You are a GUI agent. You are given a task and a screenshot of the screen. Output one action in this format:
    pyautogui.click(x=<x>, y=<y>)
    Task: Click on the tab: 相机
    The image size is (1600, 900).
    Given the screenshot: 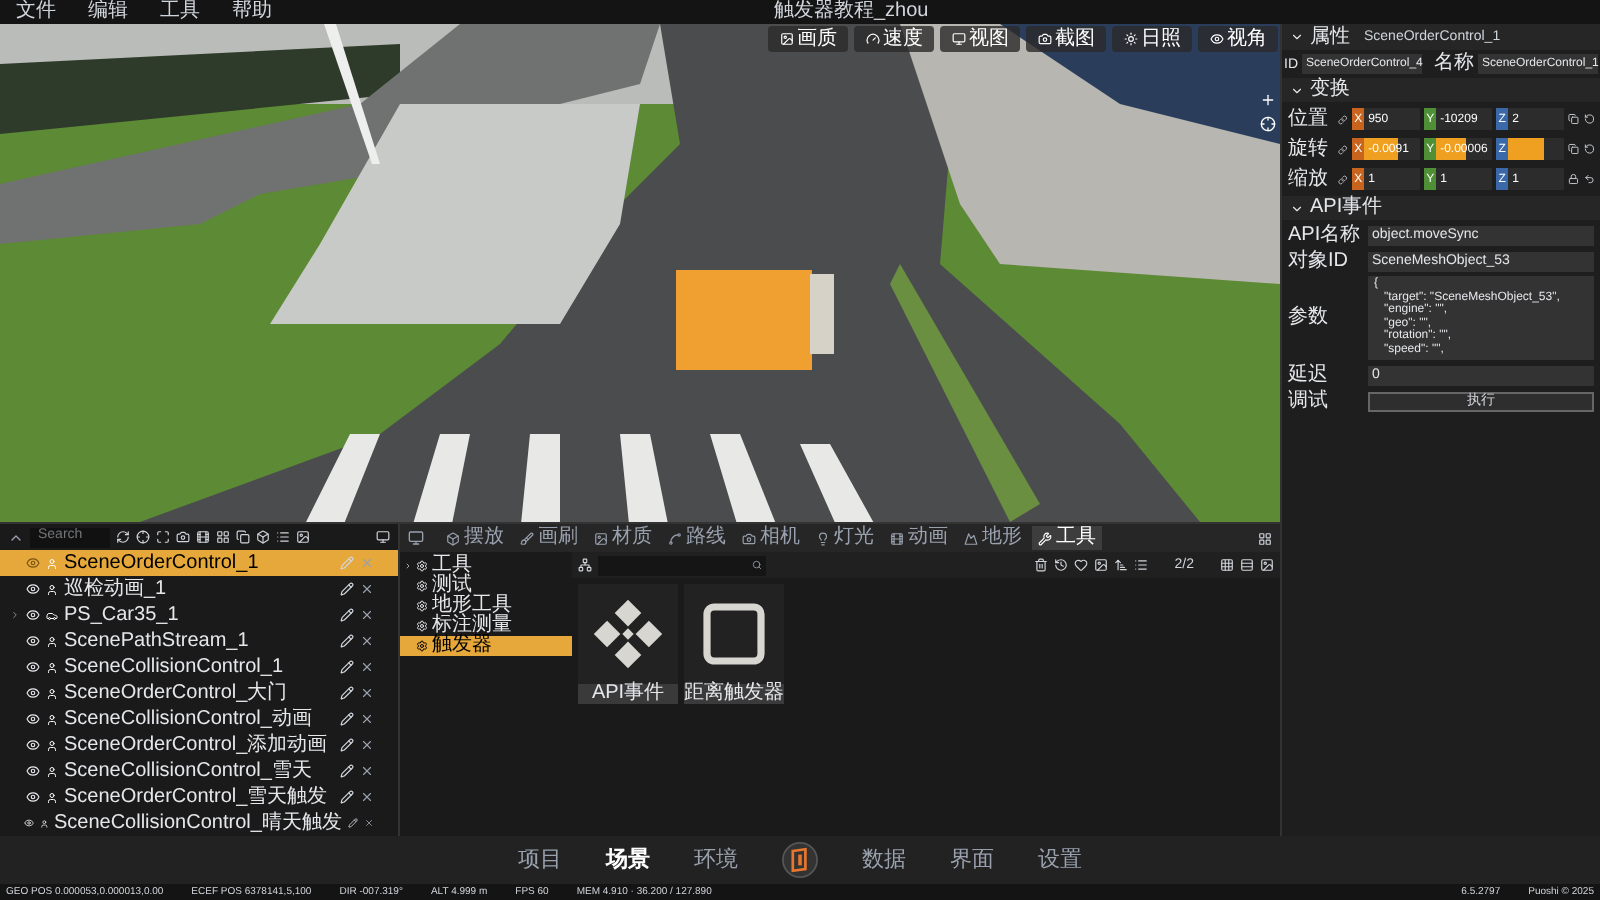 What is the action you would take?
    pyautogui.click(x=771, y=538)
    